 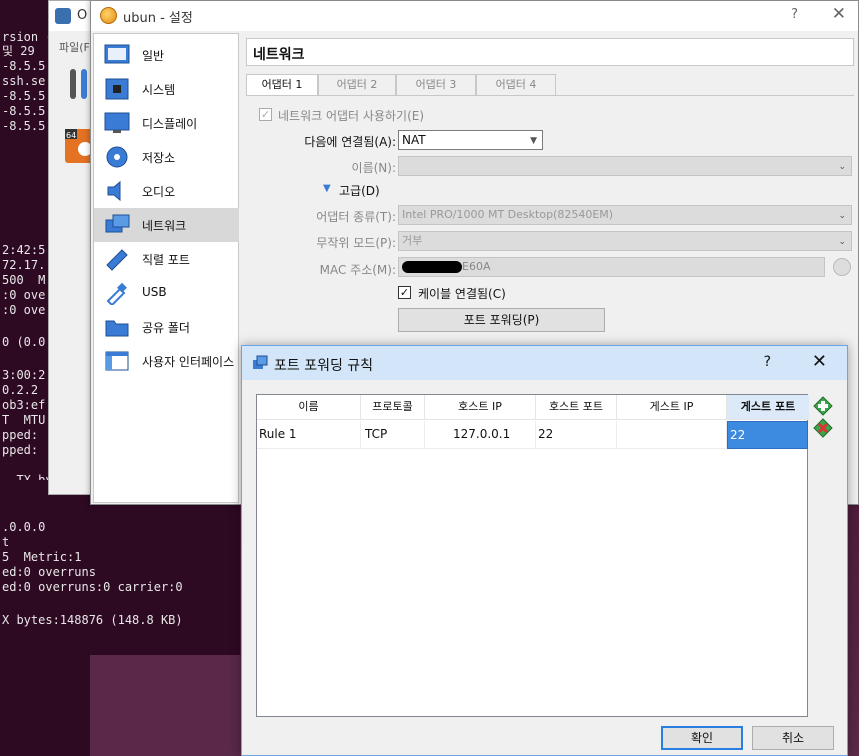 I want to click on column-header-host-port: 호스트 포트, so click(x=576, y=407).